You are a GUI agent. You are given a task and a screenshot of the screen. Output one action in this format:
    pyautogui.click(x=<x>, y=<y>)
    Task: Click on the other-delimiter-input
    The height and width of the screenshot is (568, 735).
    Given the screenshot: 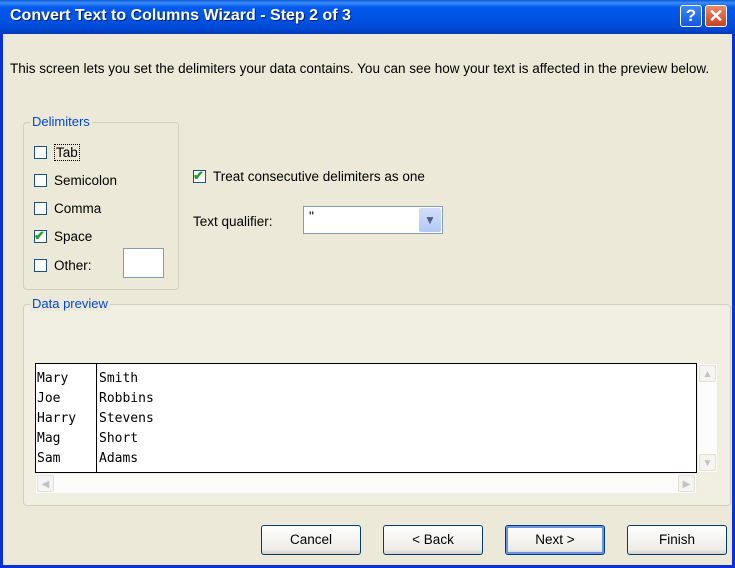 What is the action you would take?
    pyautogui.click(x=143, y=263)
    